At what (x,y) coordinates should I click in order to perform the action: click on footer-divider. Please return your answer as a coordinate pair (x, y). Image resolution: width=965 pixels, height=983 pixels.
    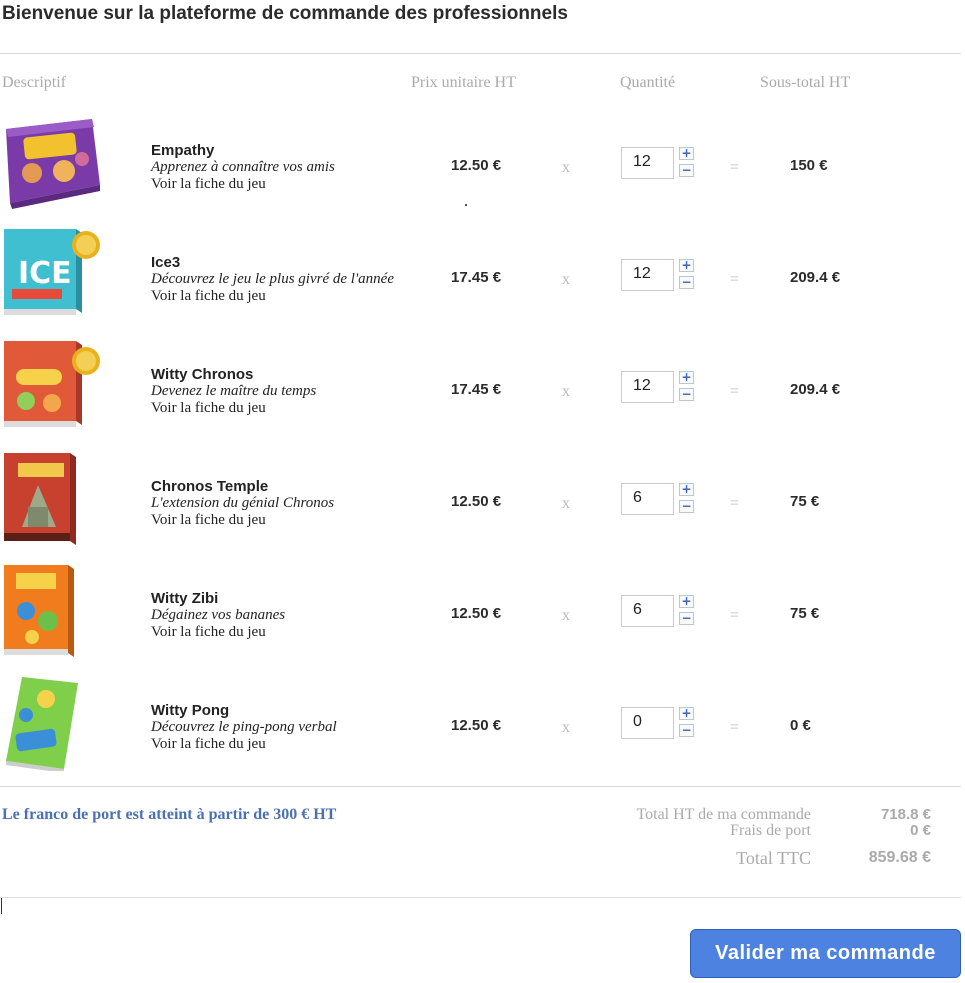
    Looking at the image, I should click on (480, 897).